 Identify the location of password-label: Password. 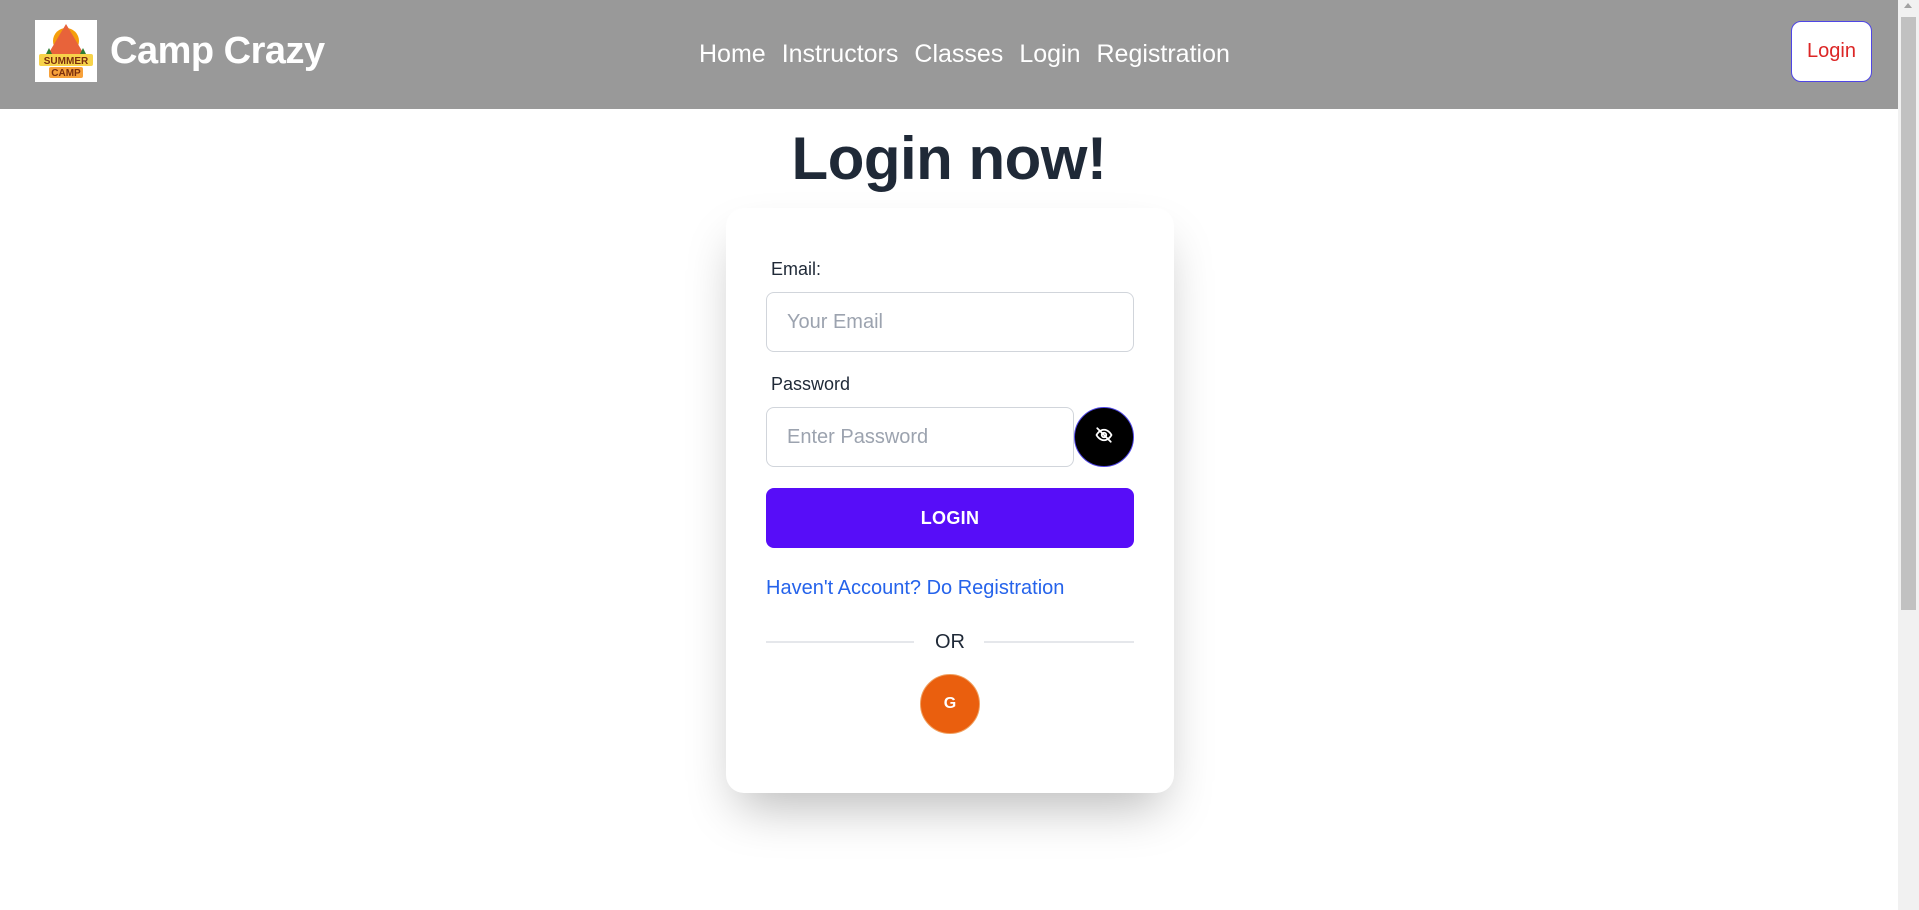
(811, 384).